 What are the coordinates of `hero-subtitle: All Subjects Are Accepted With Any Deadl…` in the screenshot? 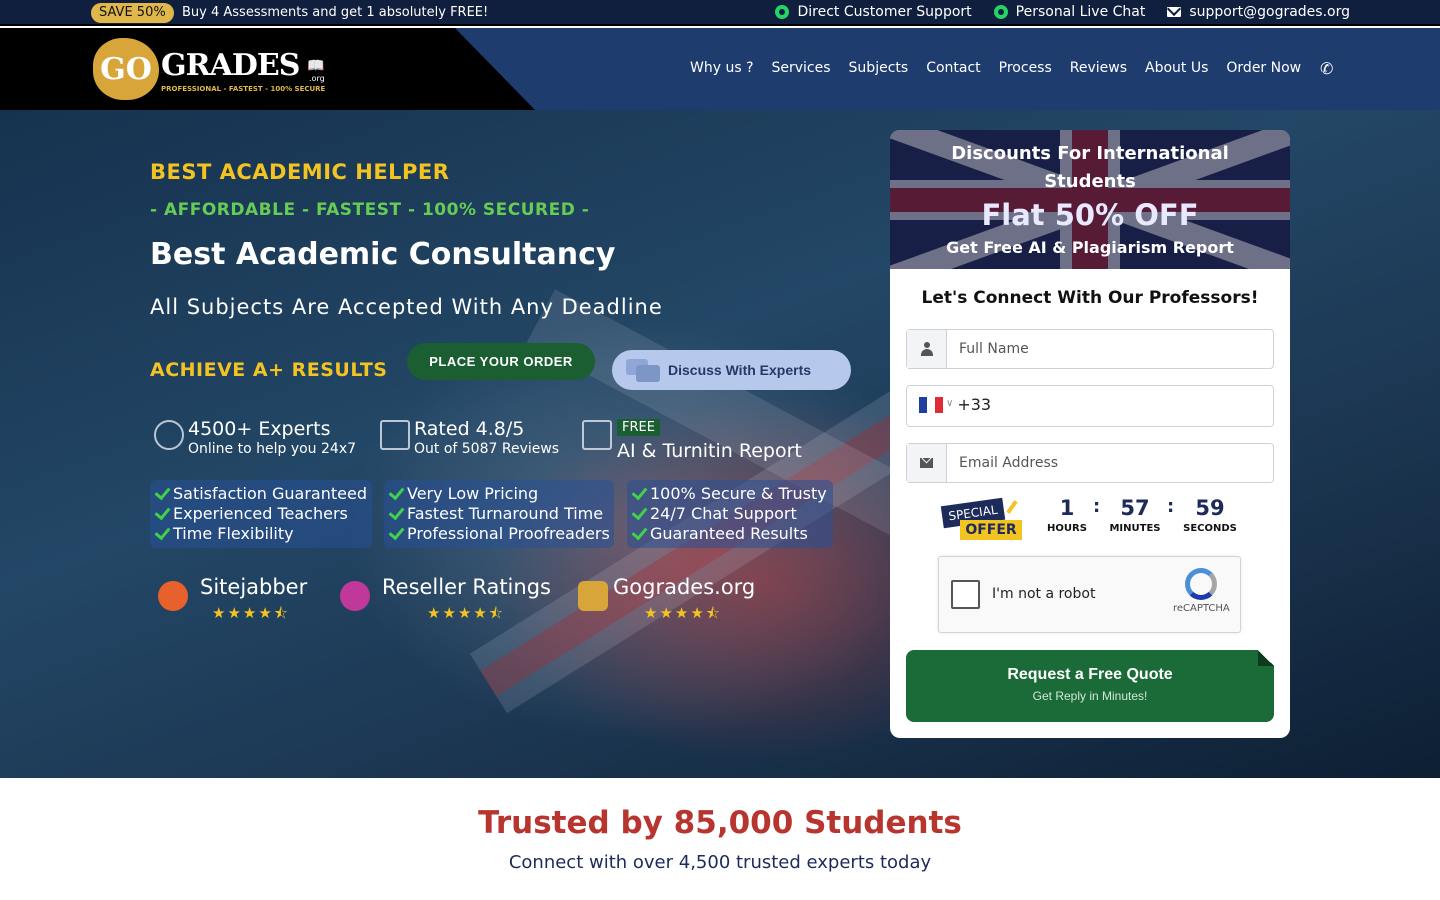 It's located at (406, 307).